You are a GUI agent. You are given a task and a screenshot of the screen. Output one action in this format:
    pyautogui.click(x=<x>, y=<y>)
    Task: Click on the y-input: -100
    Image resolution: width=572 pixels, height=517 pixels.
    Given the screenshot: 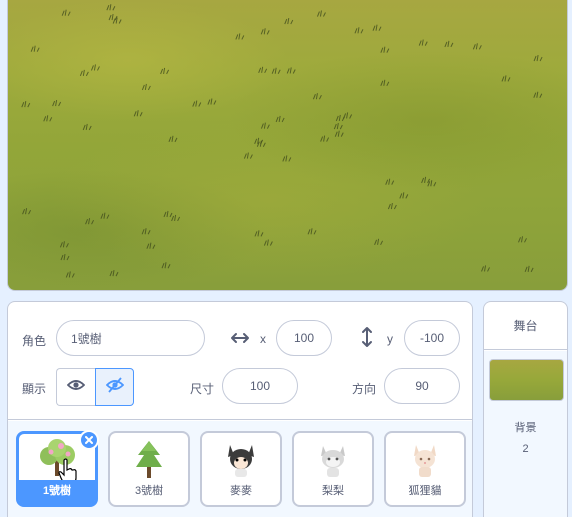 What is the action you would take?
    pyautogui.click(x=432, y=338)
    